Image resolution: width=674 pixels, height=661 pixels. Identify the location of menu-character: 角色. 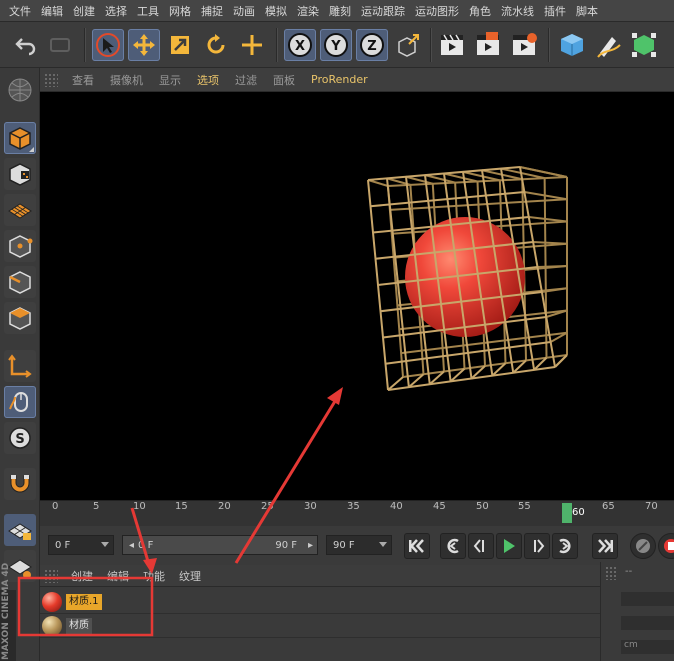
(480, 11).